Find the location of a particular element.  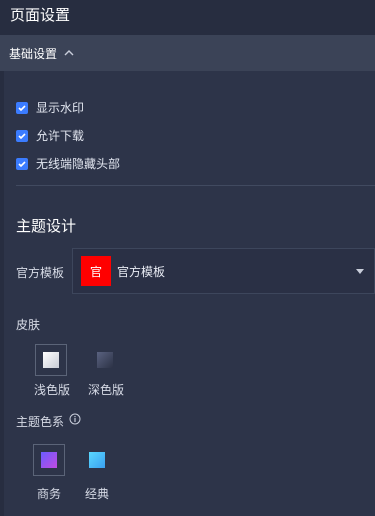

section-title: 基础设置 is located at coordinates (33, 53).